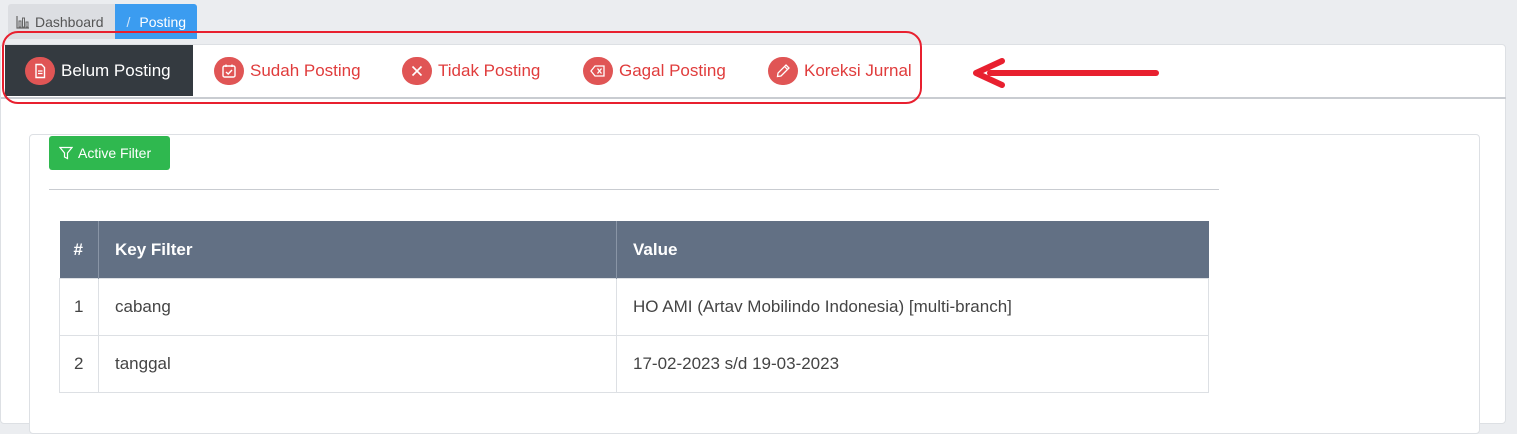 Image resolution: width=1517 pixels, height=434 pixels. What do you see at coordinates (66, 153) in the screenshot?
I see `filter-icon` at bounding box center [66, 153].